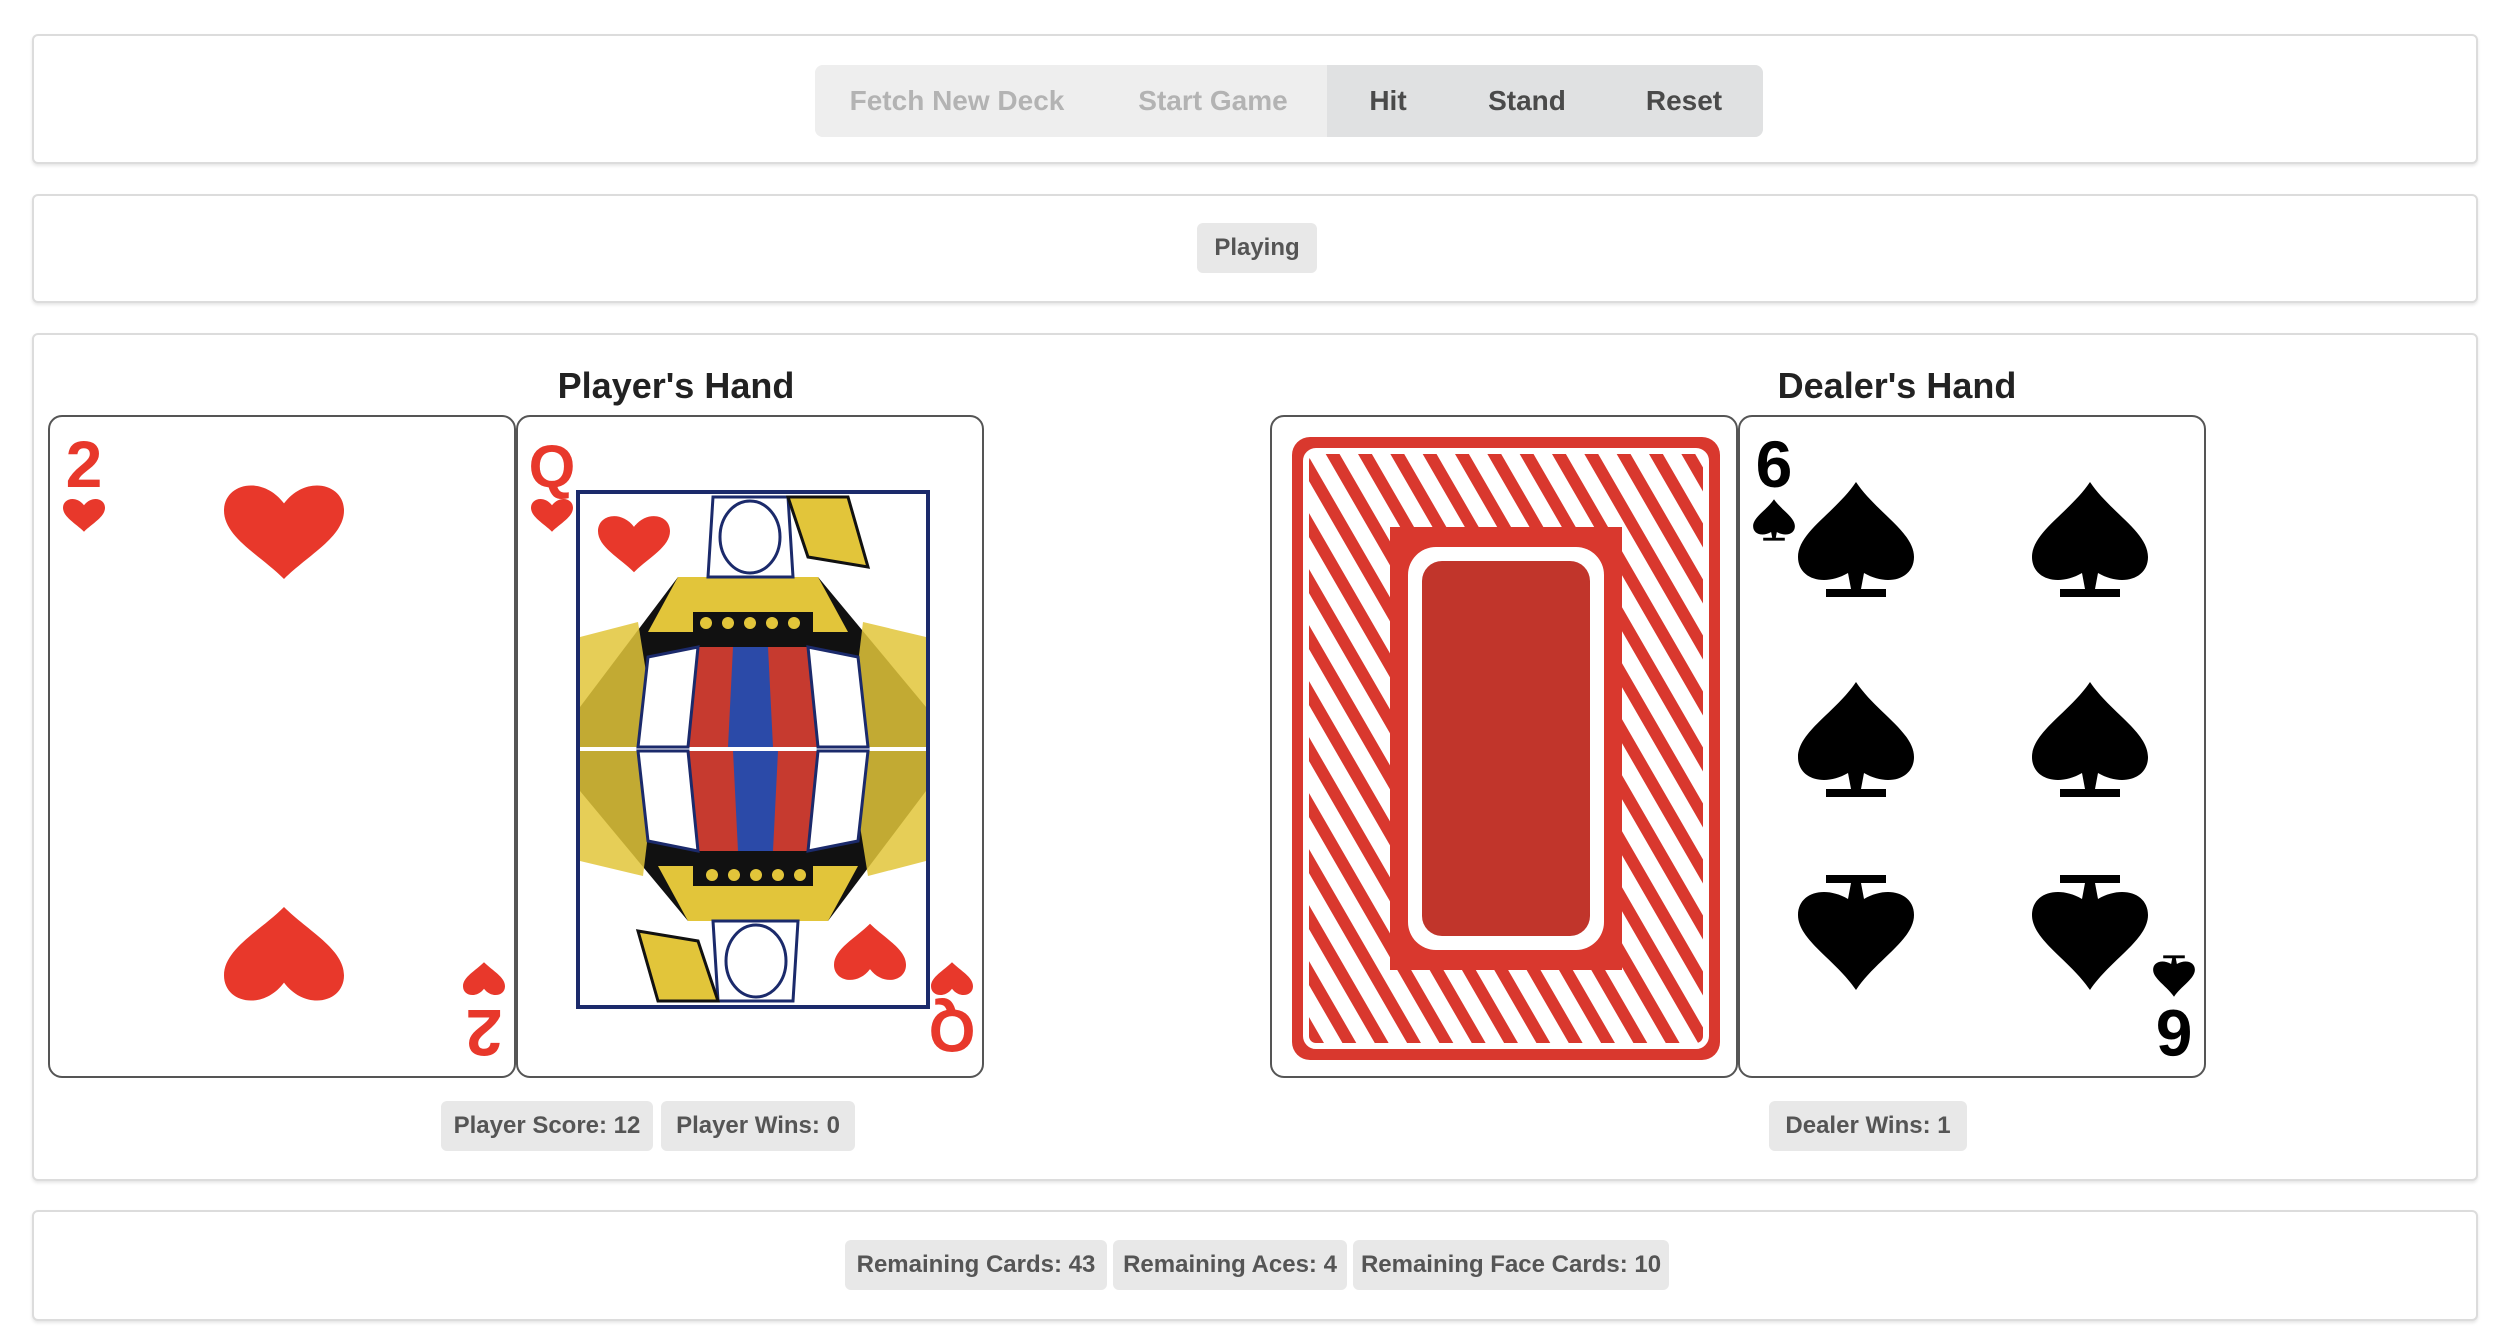  What do you see at coordinates (2174, 1033) in the screenshot?
I see `card-rank-inverted: 6` at bounding box center [2174, 1033].